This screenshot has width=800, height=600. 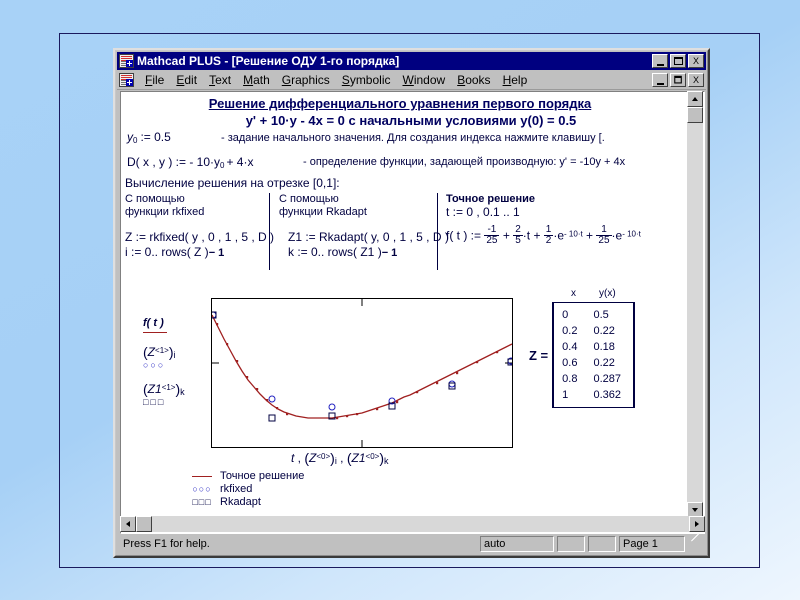 I want to click on rkfixed-title-line1: С помощью, so click(x=155, y=199).